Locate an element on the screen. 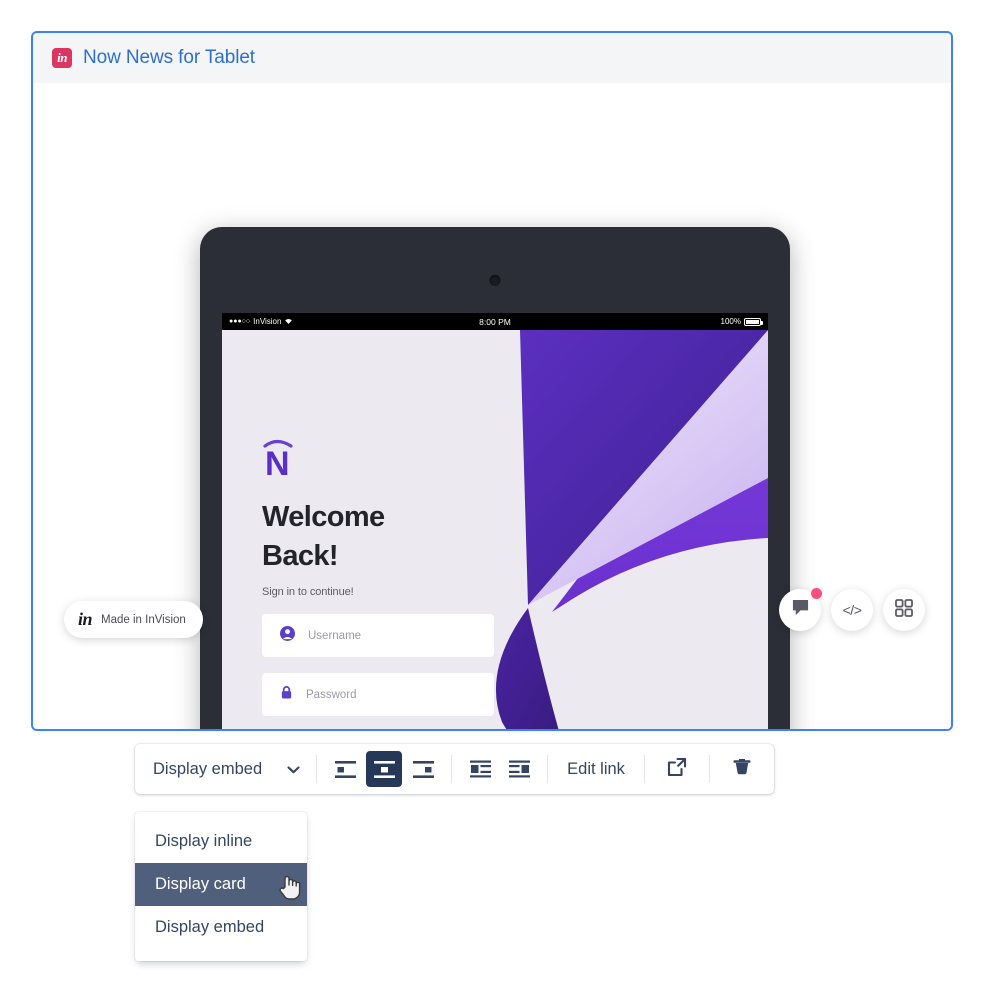  status-bar-left: ●●●○○ InVision is located at coordinates (261, 322).